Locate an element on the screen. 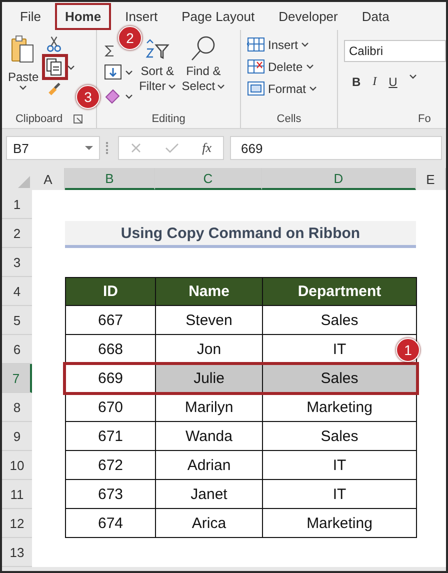 The image size is (448, 573). table-cell: 672 is located at coordinates (111, 465).